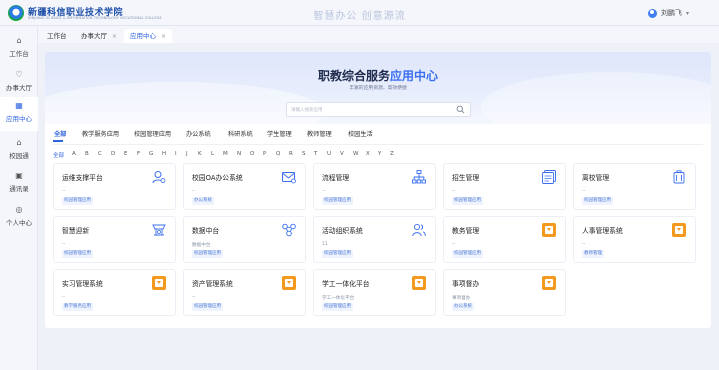 The height and width of the screenshot is (370, 719). I want to click on app-card-smart-welcome: 智慧迎新 -- 校园管理应用, so click(114, 239).